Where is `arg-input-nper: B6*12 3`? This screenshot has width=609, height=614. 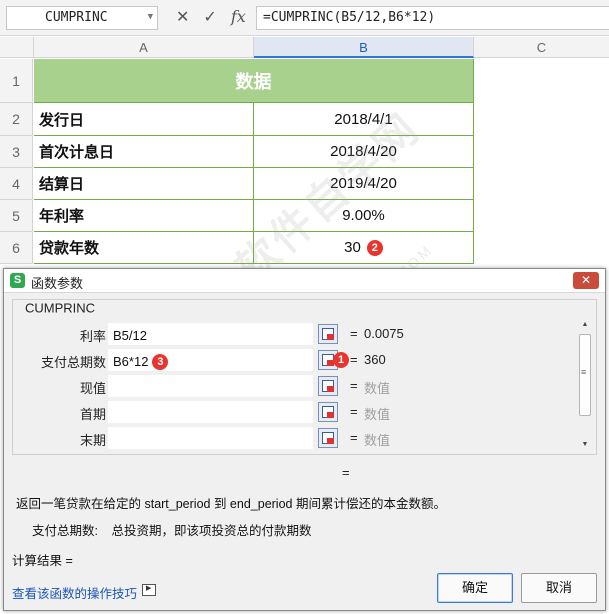
arg-input-nper: B6*12 3 is located at coordinates (210, 360).